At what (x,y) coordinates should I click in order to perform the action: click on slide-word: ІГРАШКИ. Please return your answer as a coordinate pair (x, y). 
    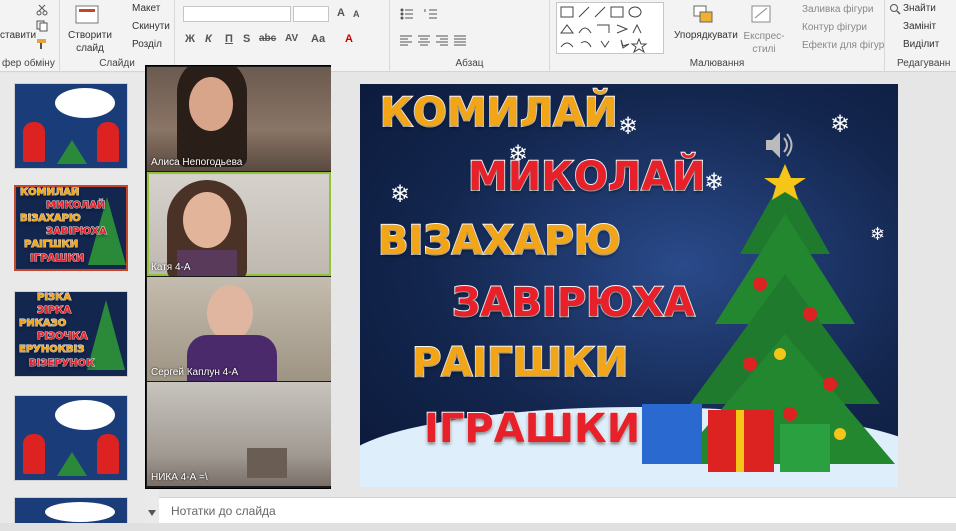
    Looking at the image, I should click on (532, 429).